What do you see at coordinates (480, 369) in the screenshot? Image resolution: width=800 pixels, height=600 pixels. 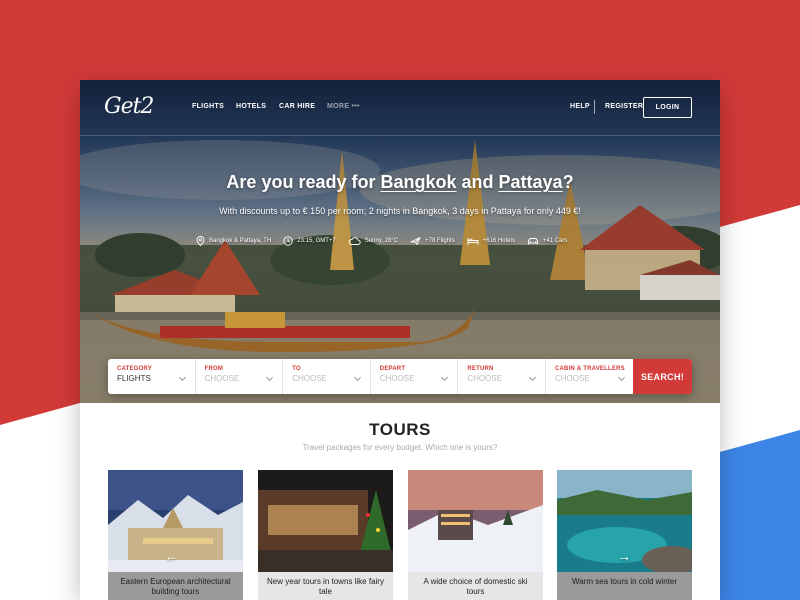 I see `return-label: RETURN` at bounding box center [480, 369].